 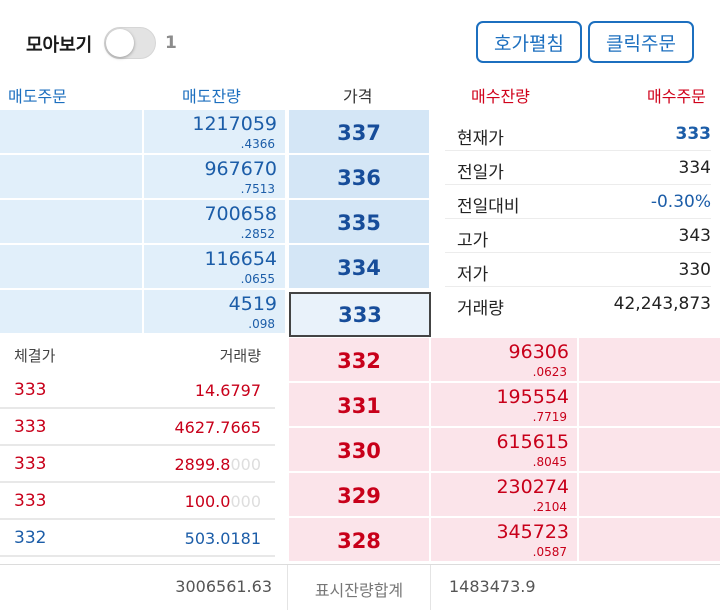 I want to click on ask-price-cell: 334, so click(x=359, y=267).